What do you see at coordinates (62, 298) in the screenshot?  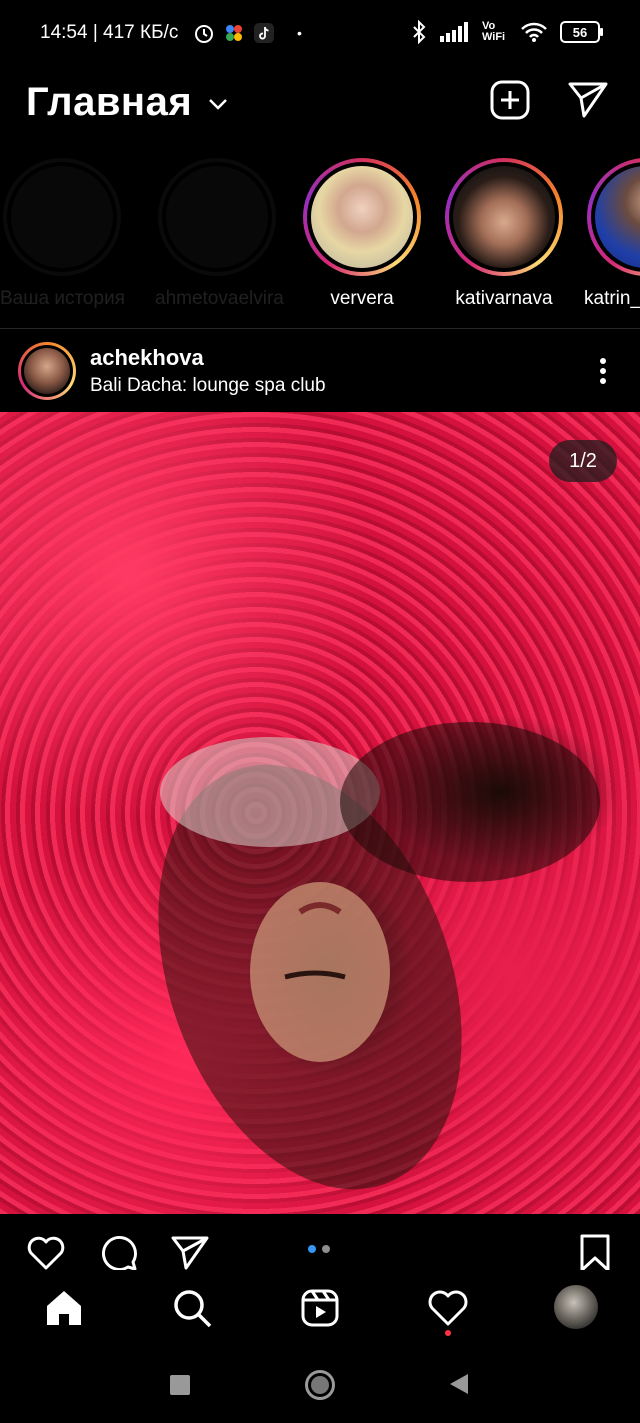 I see `story-label: Ваша история` at bounding box center [62, 298].